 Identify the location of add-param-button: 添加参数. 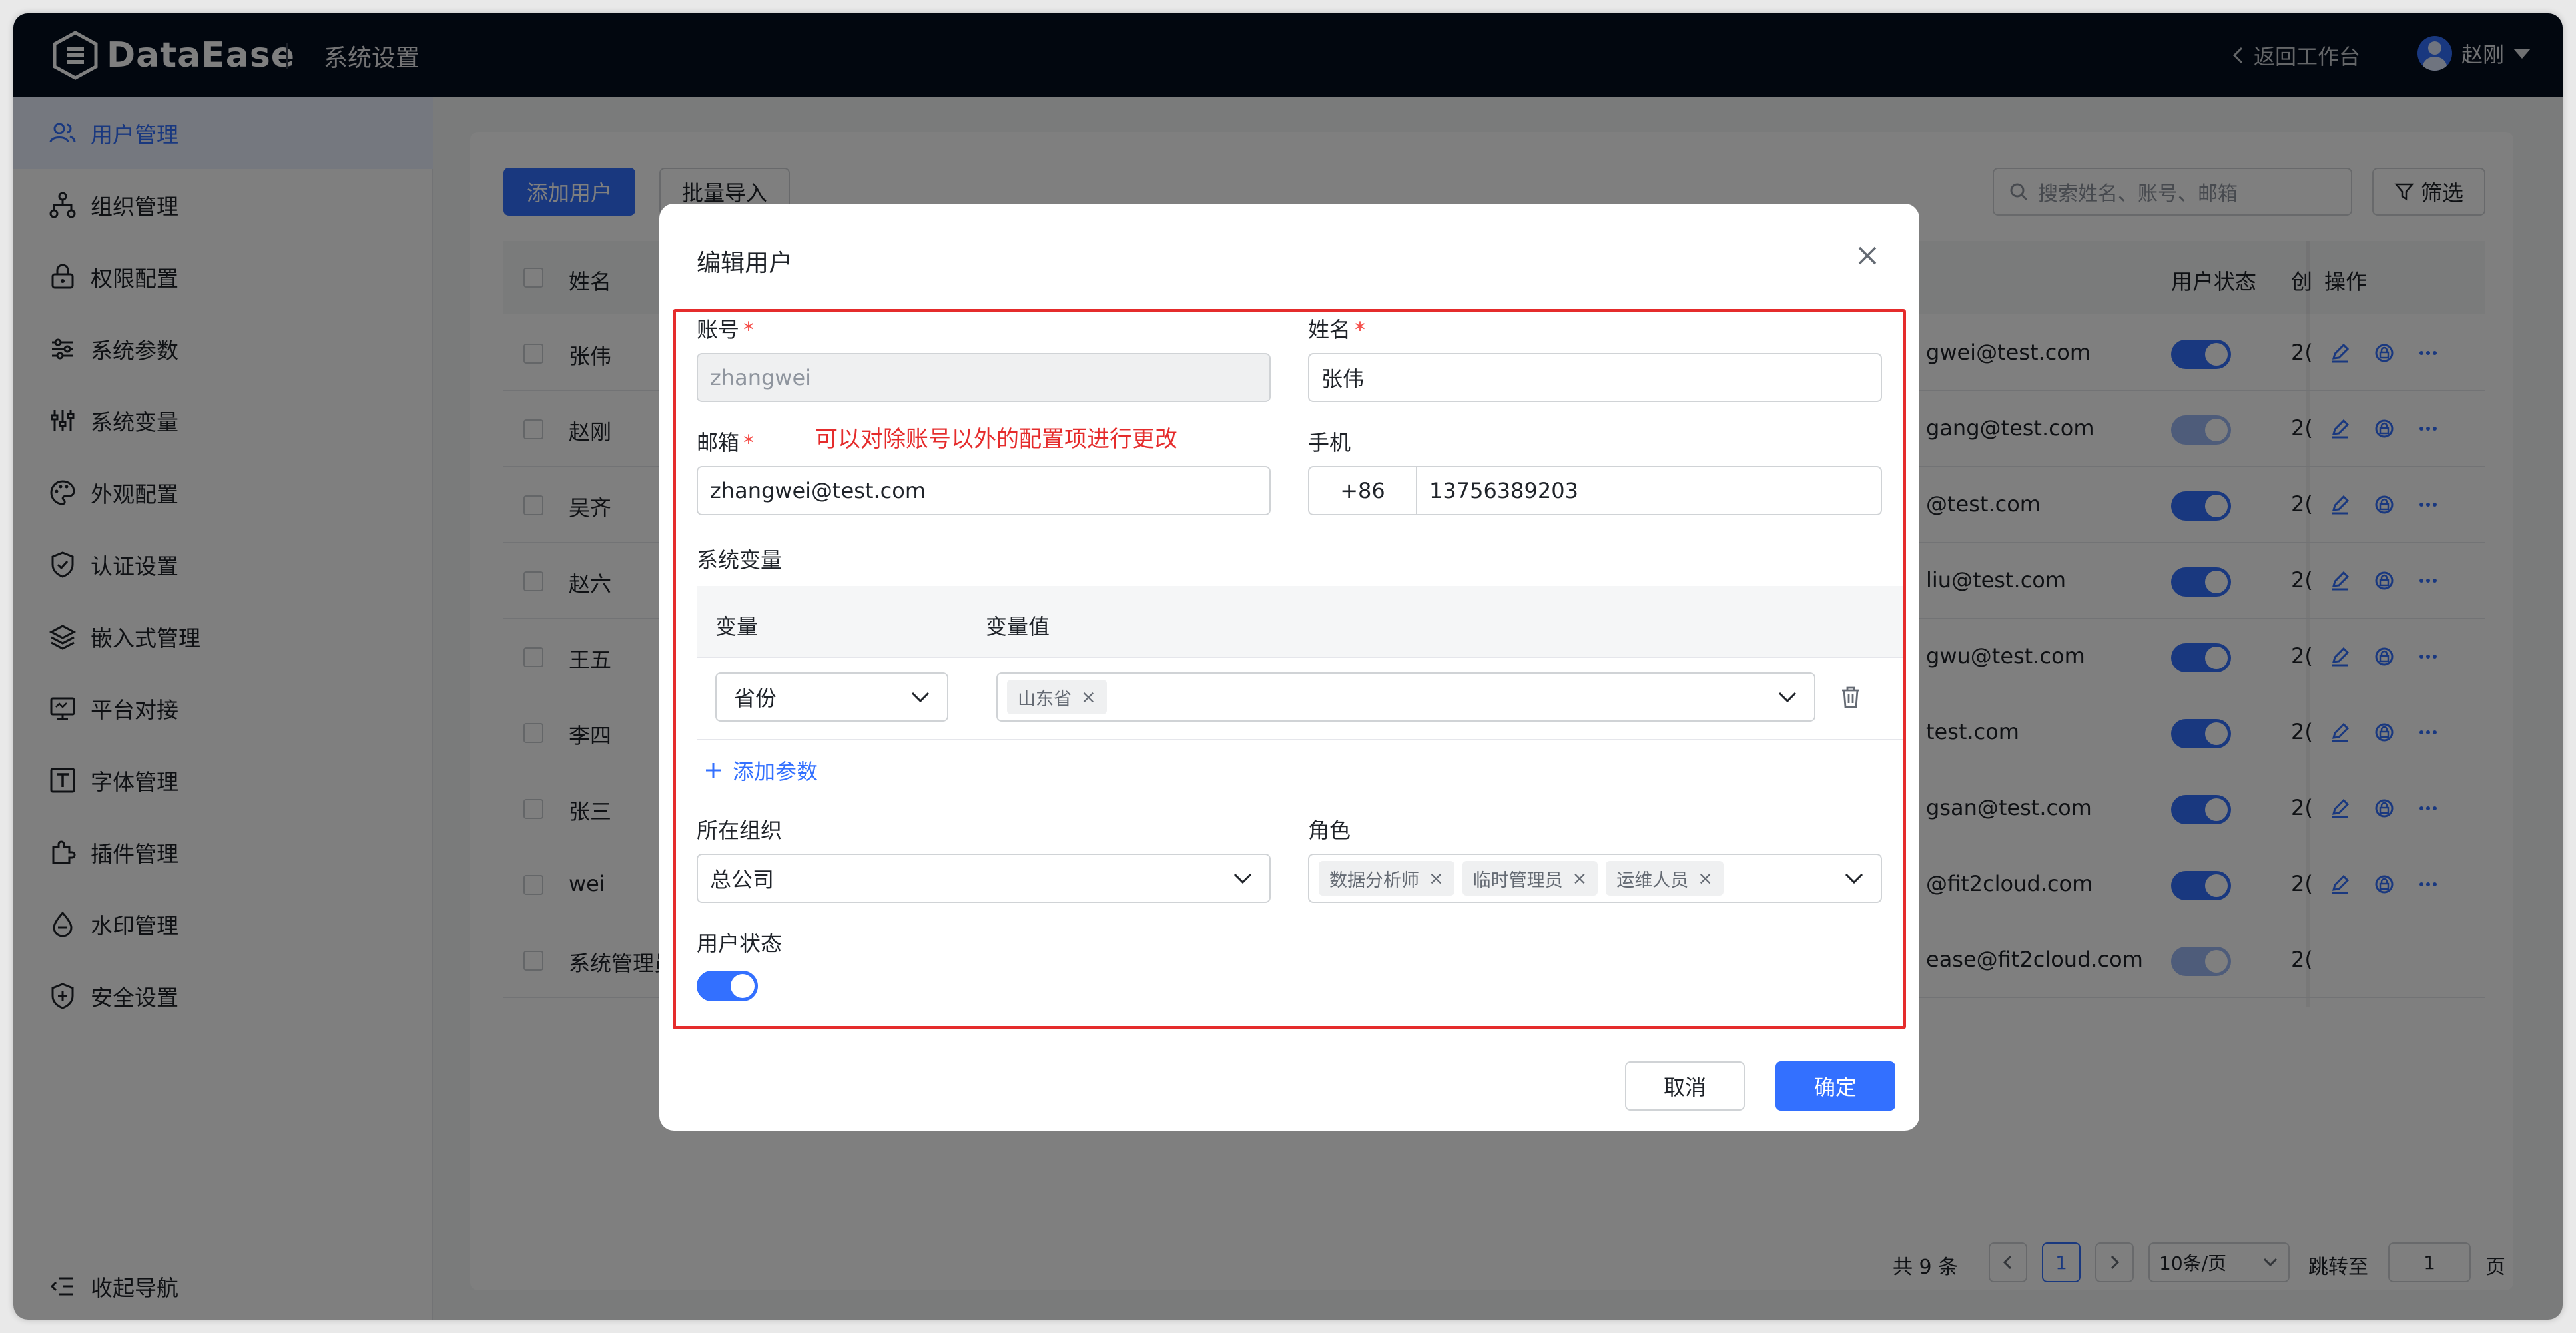
(760, 771).